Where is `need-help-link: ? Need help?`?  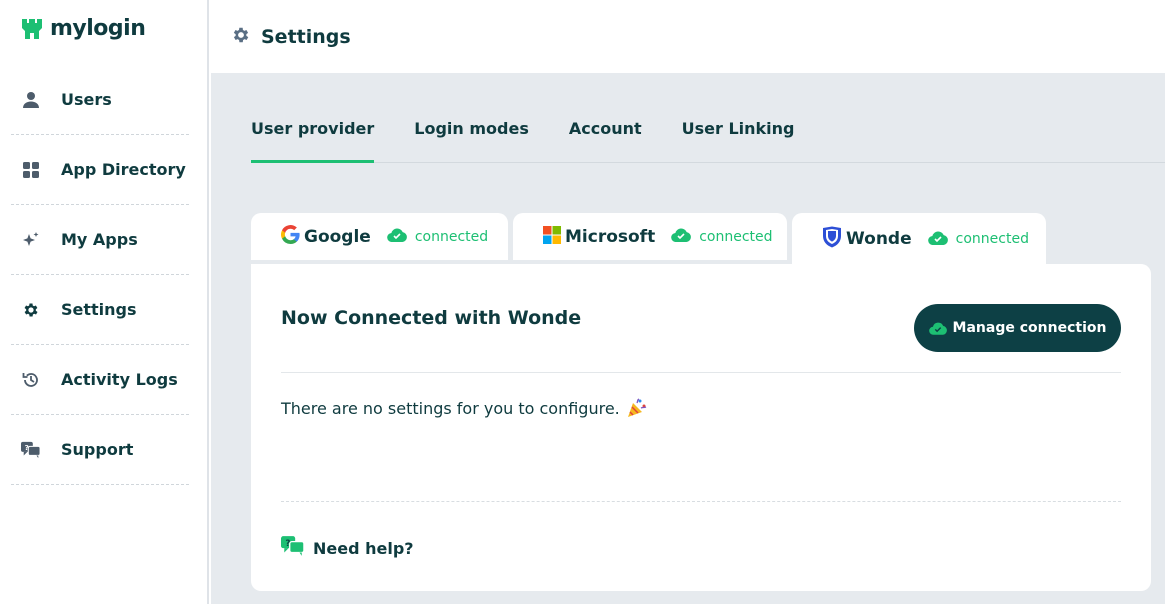 need-help-link: ? Need help? is located at coordinates (347, 548).